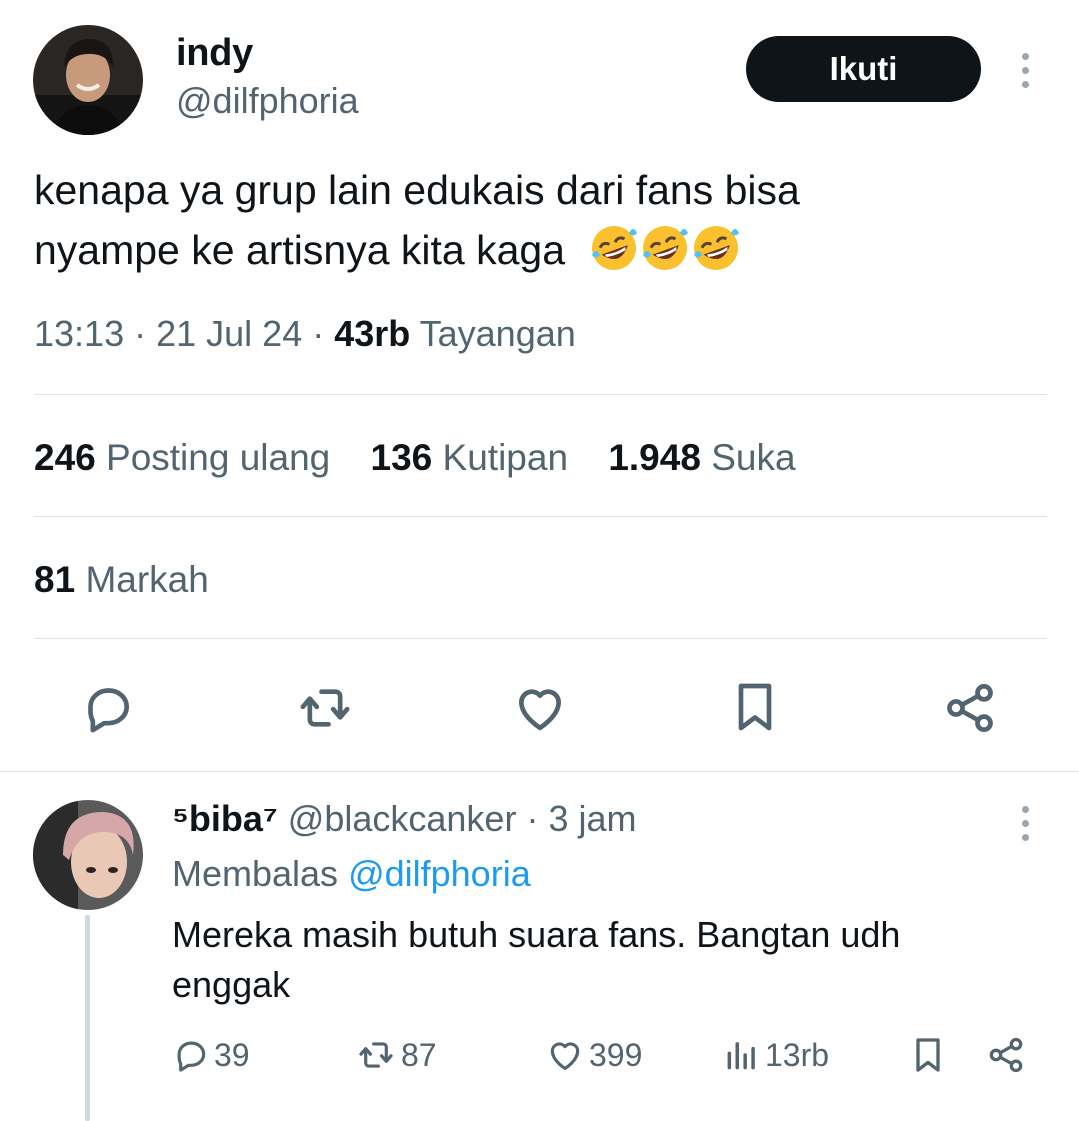 The image size is (1079, 1121). I want to click on bookmarks-stat: 81 Markah, so click(121, 580).